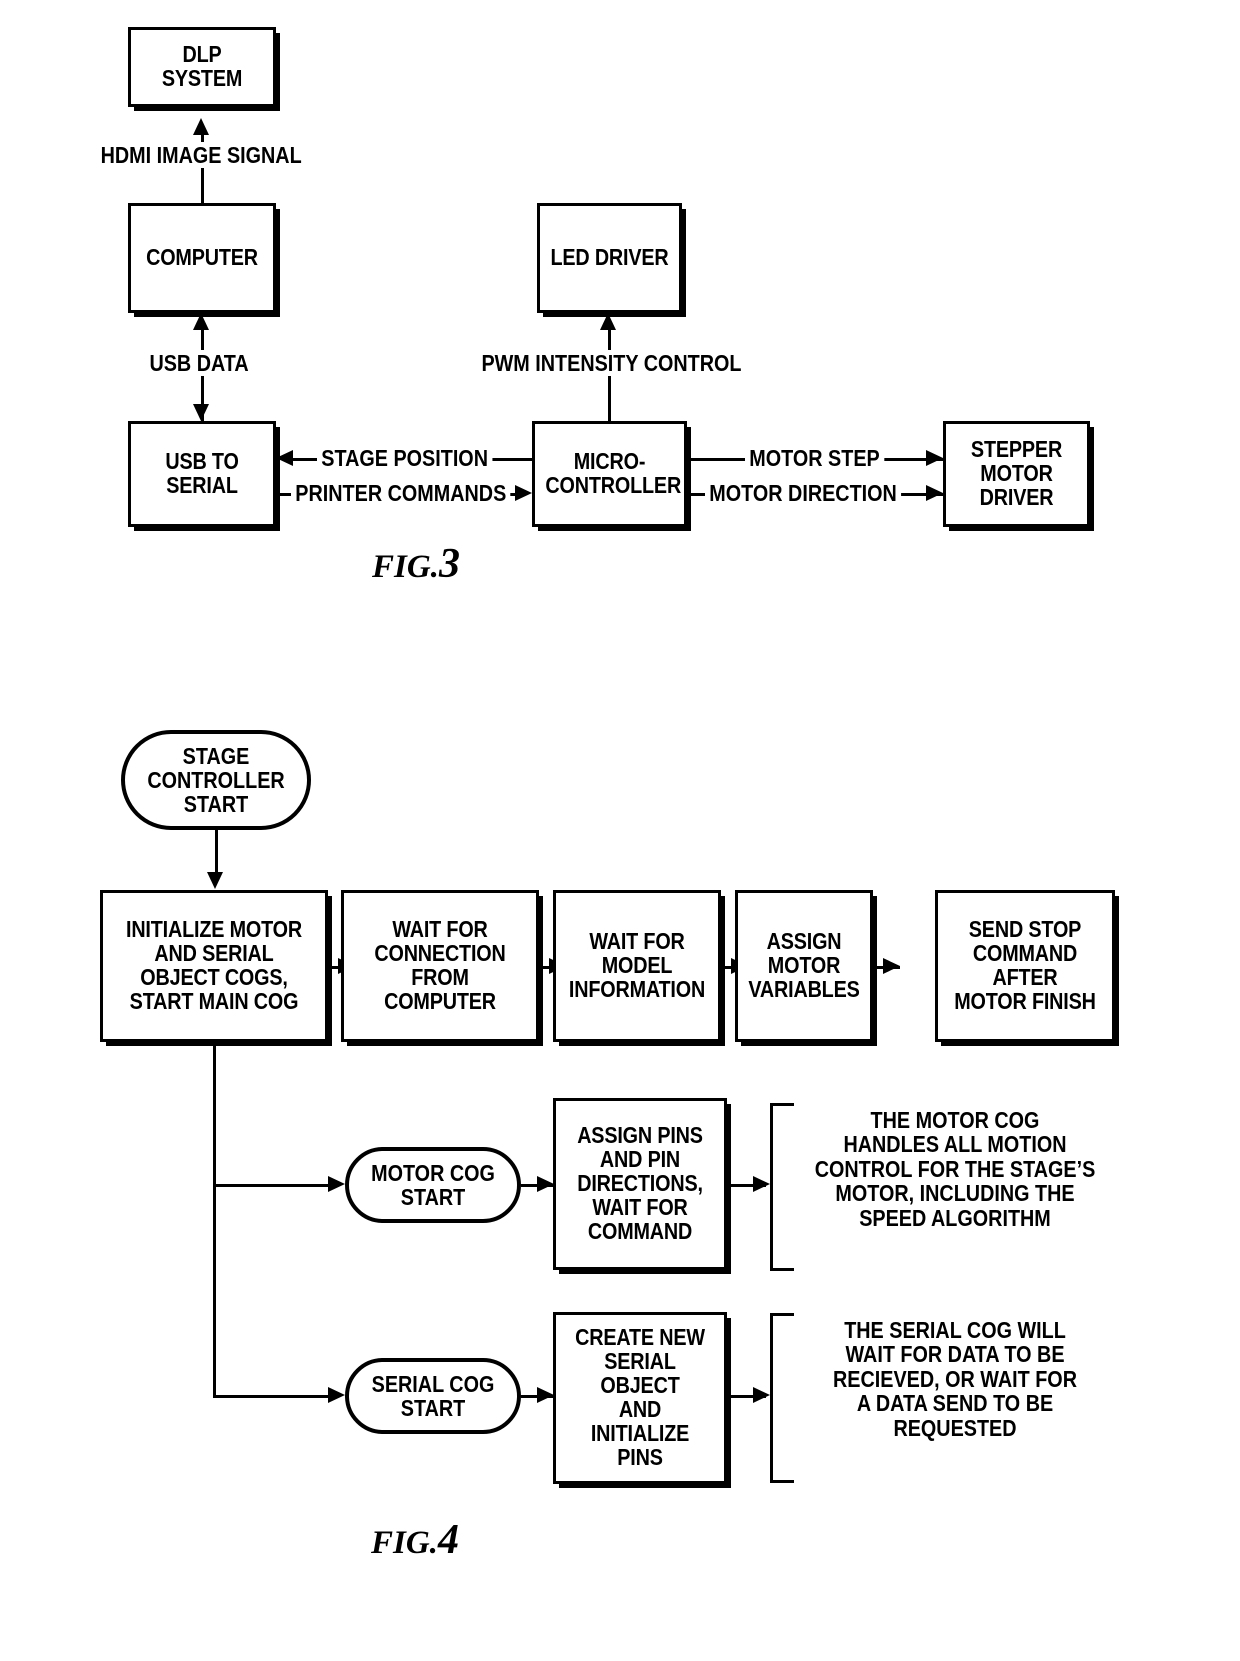 The width and height of the screenshot is (1240, 1661). What do you see at coordinates (215, 880) in the screenshot?
I see `fig4-conn-start-to-init-arrowhead` at bounding box center [215, 880].